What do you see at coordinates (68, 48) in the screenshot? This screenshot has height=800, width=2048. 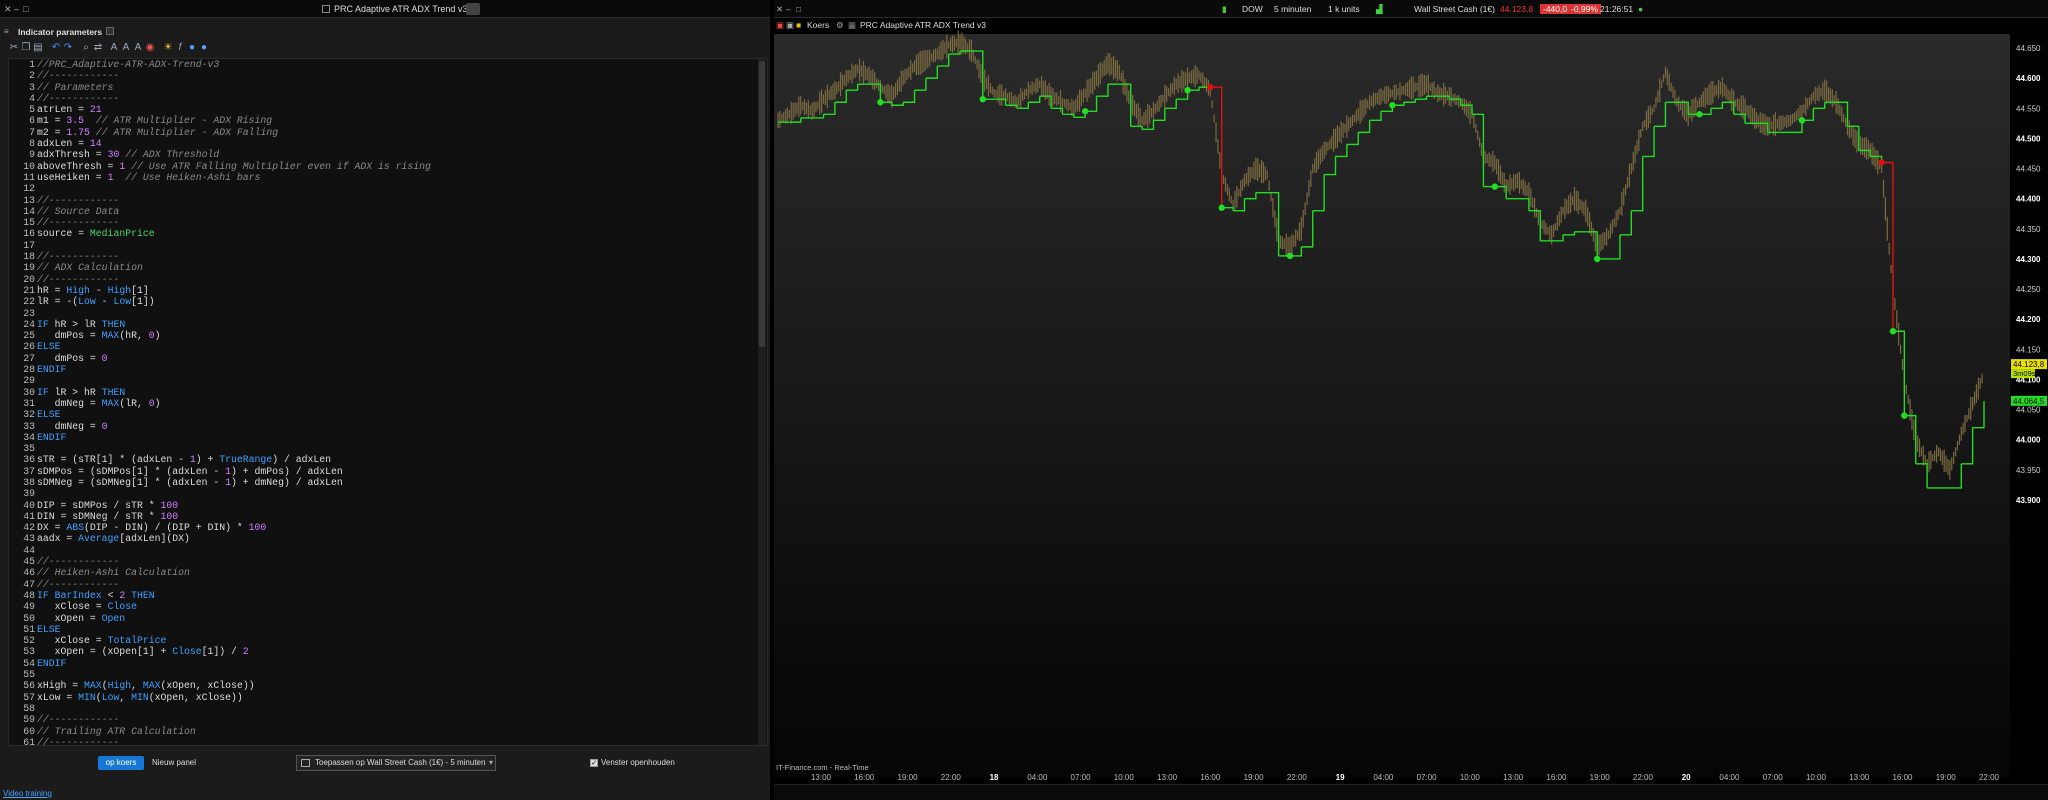 I see `redo-icon: ↷` at bounding box center [68, 48].